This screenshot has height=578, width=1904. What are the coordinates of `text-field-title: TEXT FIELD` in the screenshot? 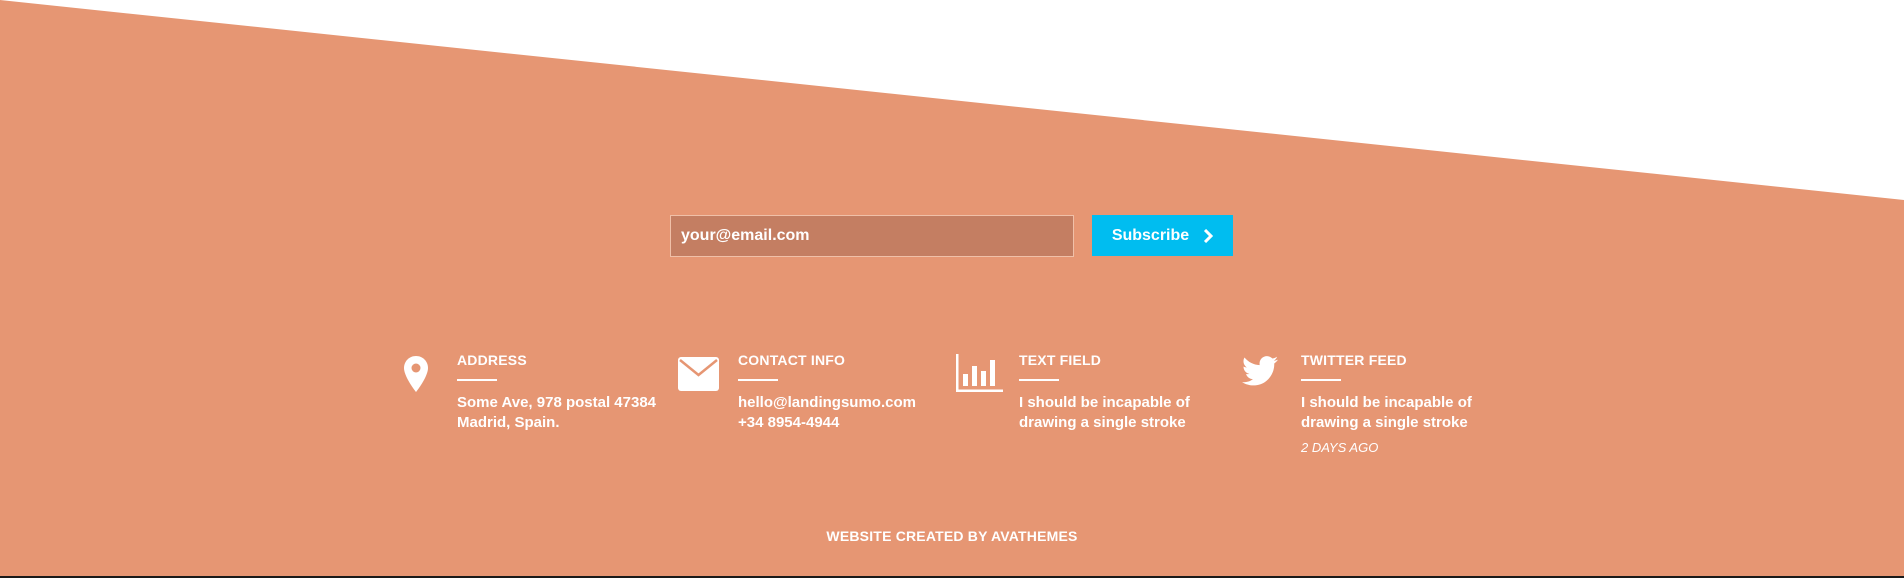 It's located at (1060, 360).